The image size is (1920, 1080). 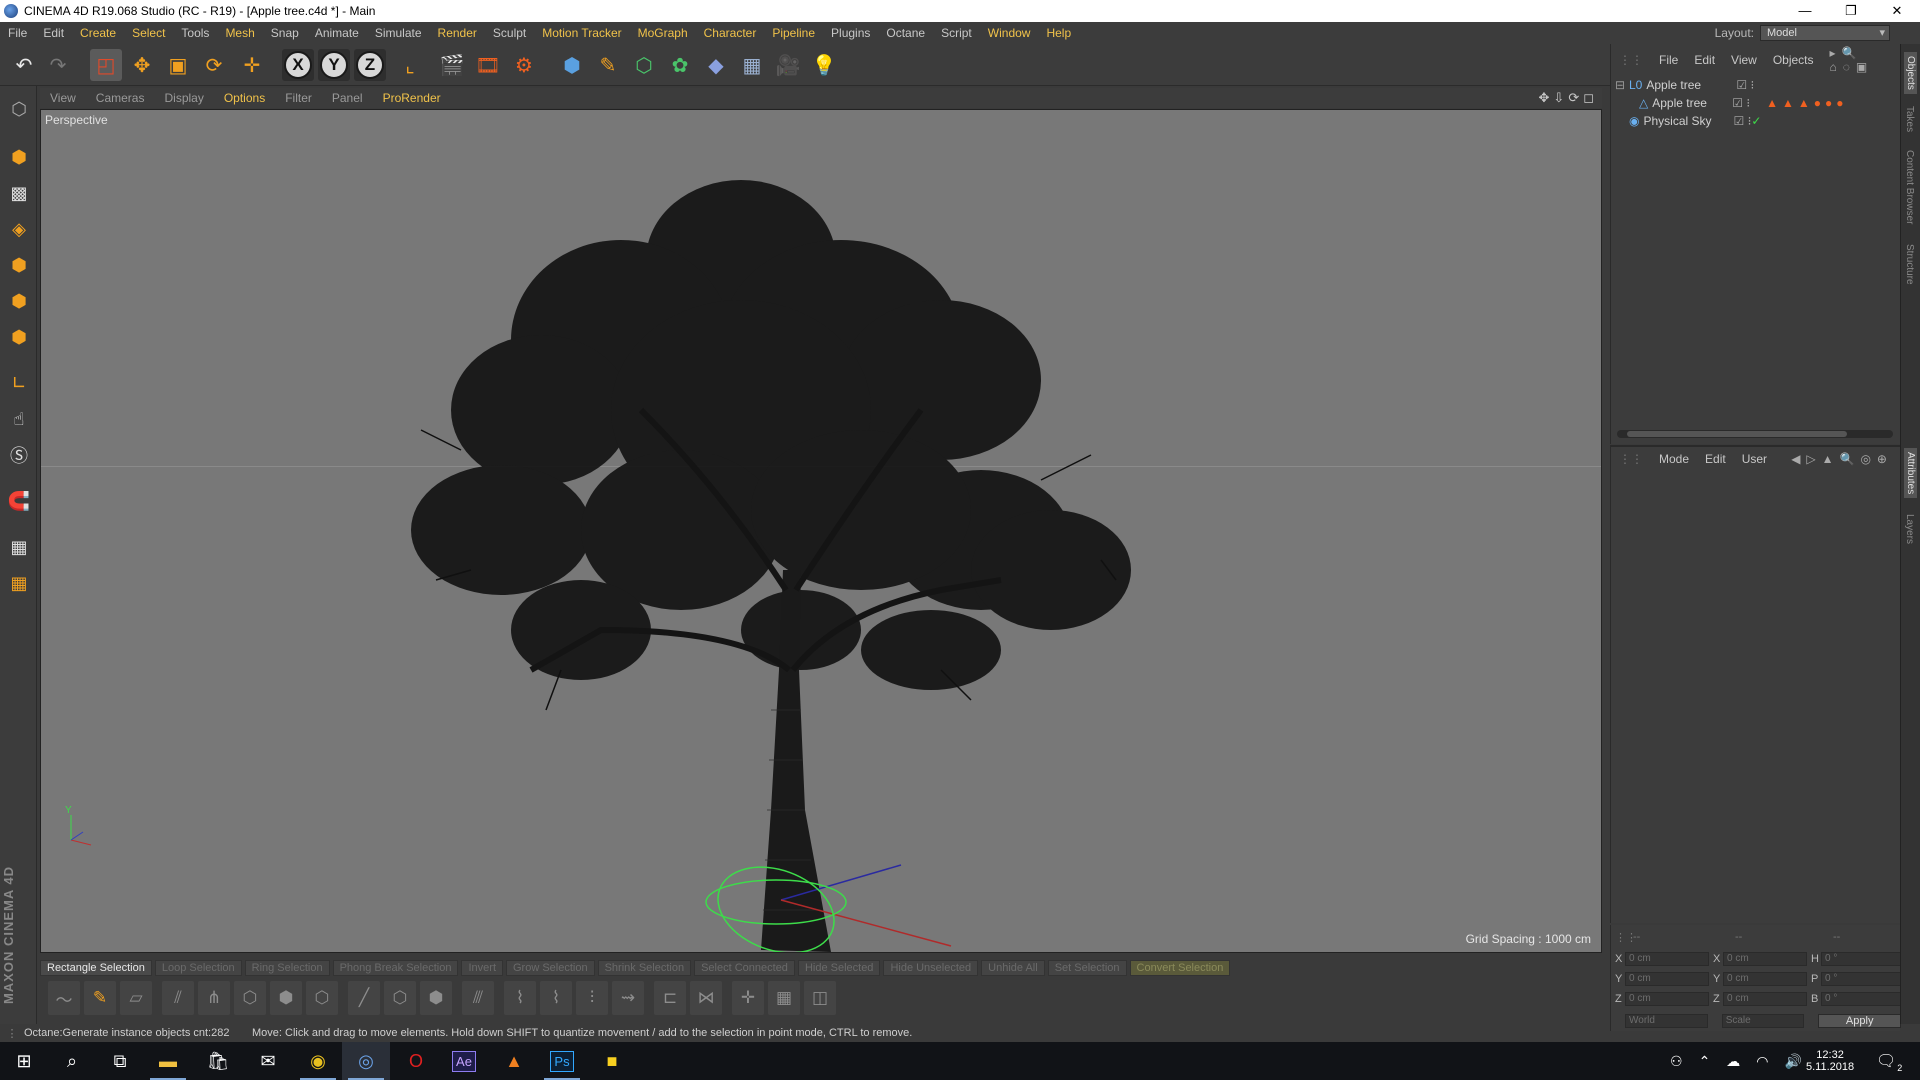 What do you see at coordinates (670, 998) in the screenshot?
I see `set-point-value-icon: ⊏` at bounding box center [670, 998].